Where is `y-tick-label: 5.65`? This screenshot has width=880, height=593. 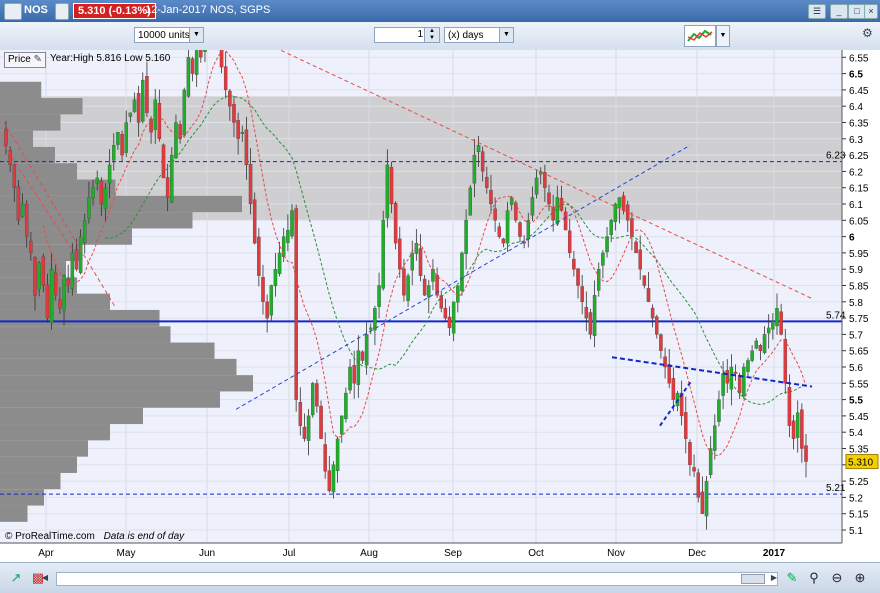 y-tick-label: 5.65 is located at coordinates (859, 352).